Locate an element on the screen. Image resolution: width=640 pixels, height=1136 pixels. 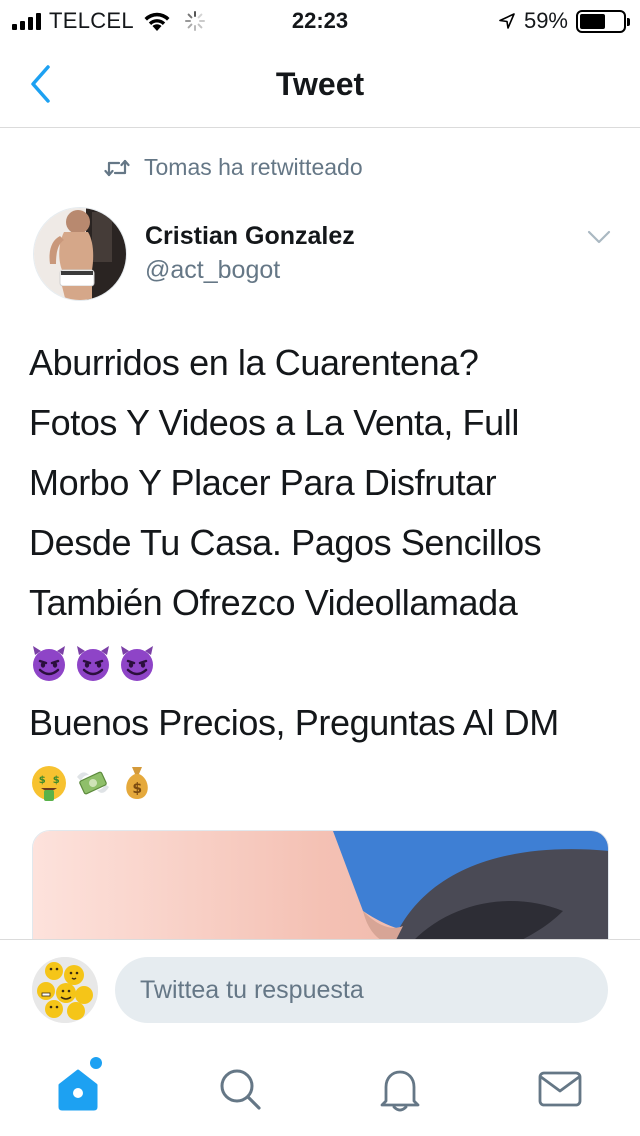
tab-search is located at coordinates (240, 1089).